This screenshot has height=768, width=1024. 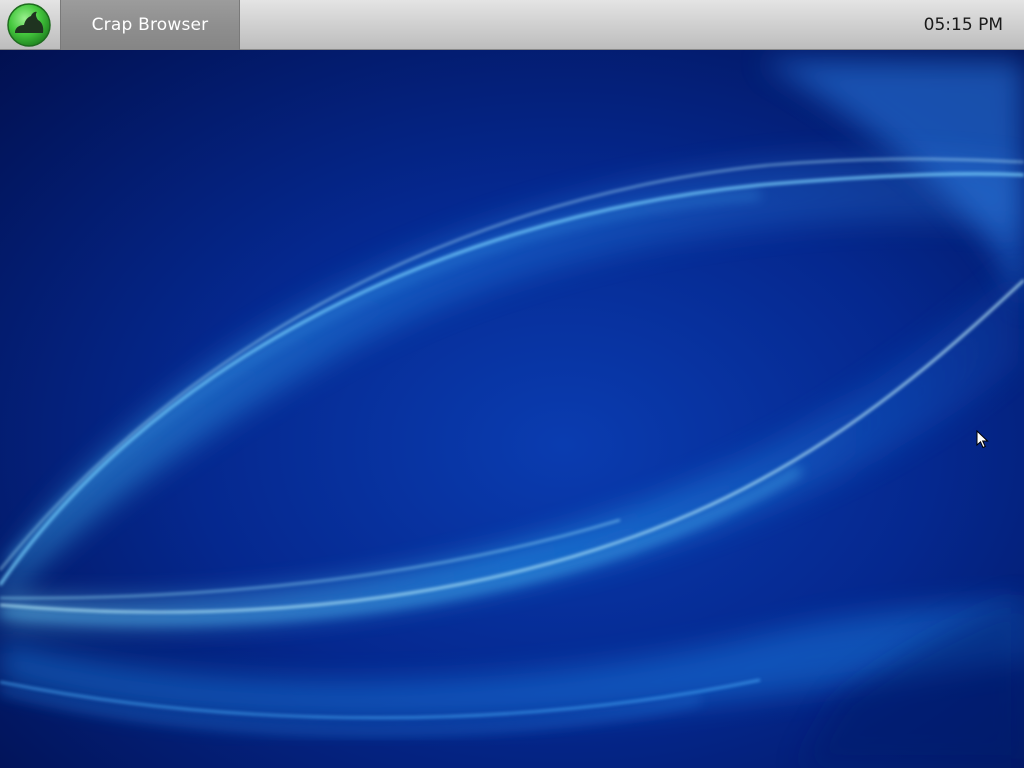 What do you see at coordinates (512, 25) in the screenshot?
I see `taskbar: Crap Browser 05:15 PM` at bounding box center [512, 25].